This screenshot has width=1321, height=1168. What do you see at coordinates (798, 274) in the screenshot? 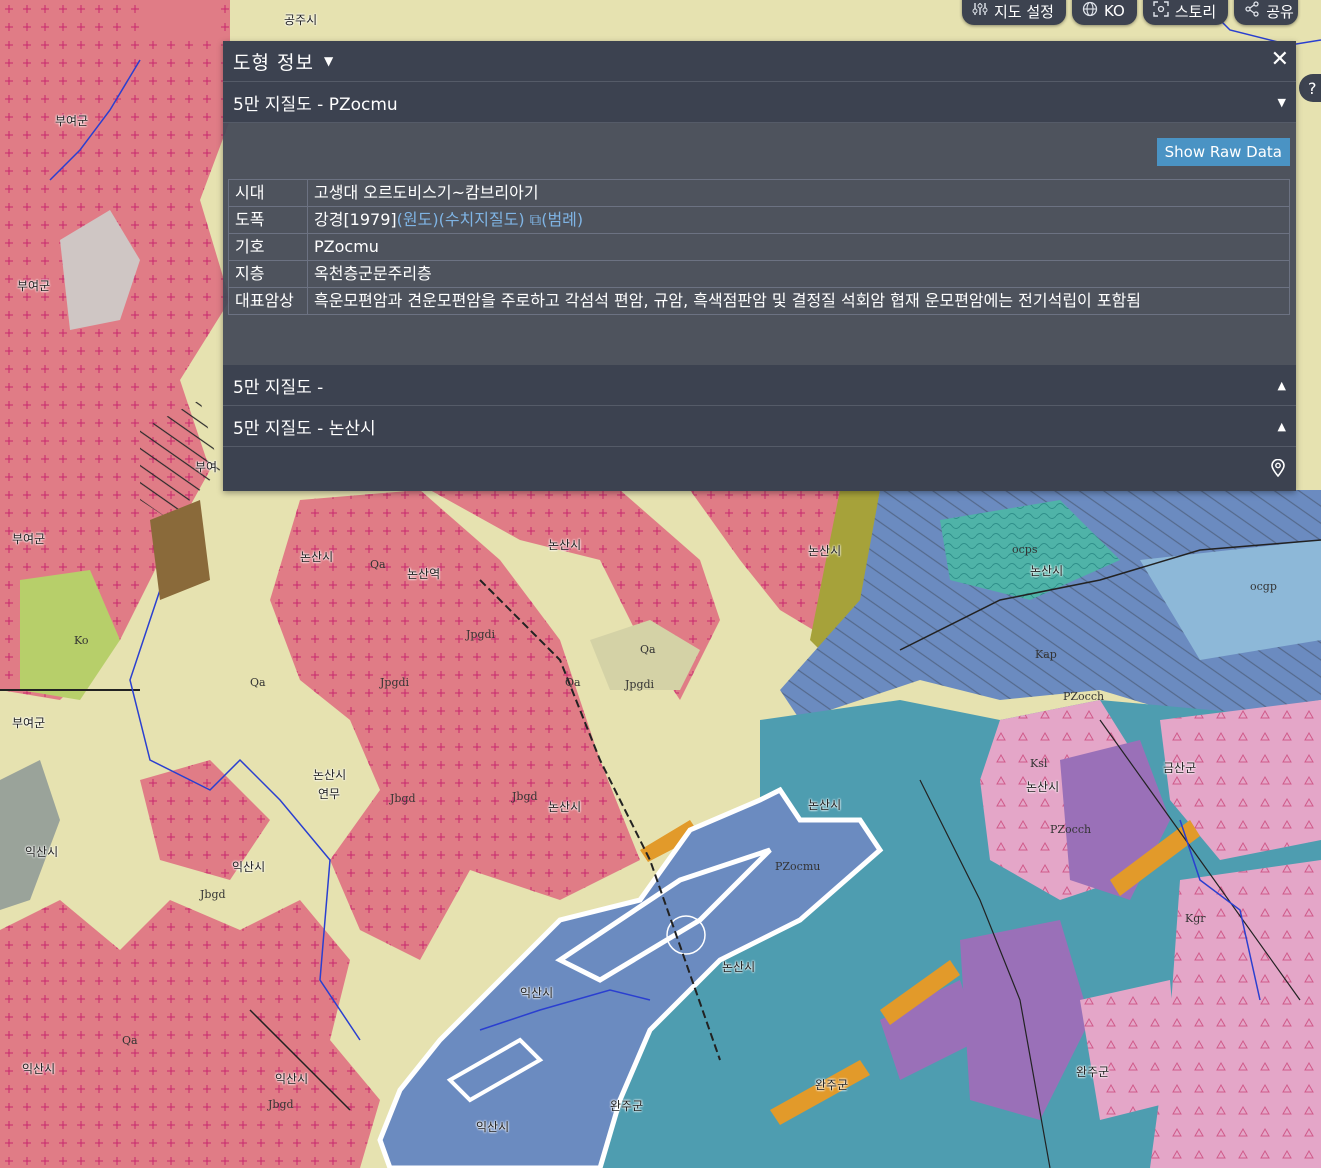
I see `row-value: 옥천층군문주리층` at bounding box center [798, 274].